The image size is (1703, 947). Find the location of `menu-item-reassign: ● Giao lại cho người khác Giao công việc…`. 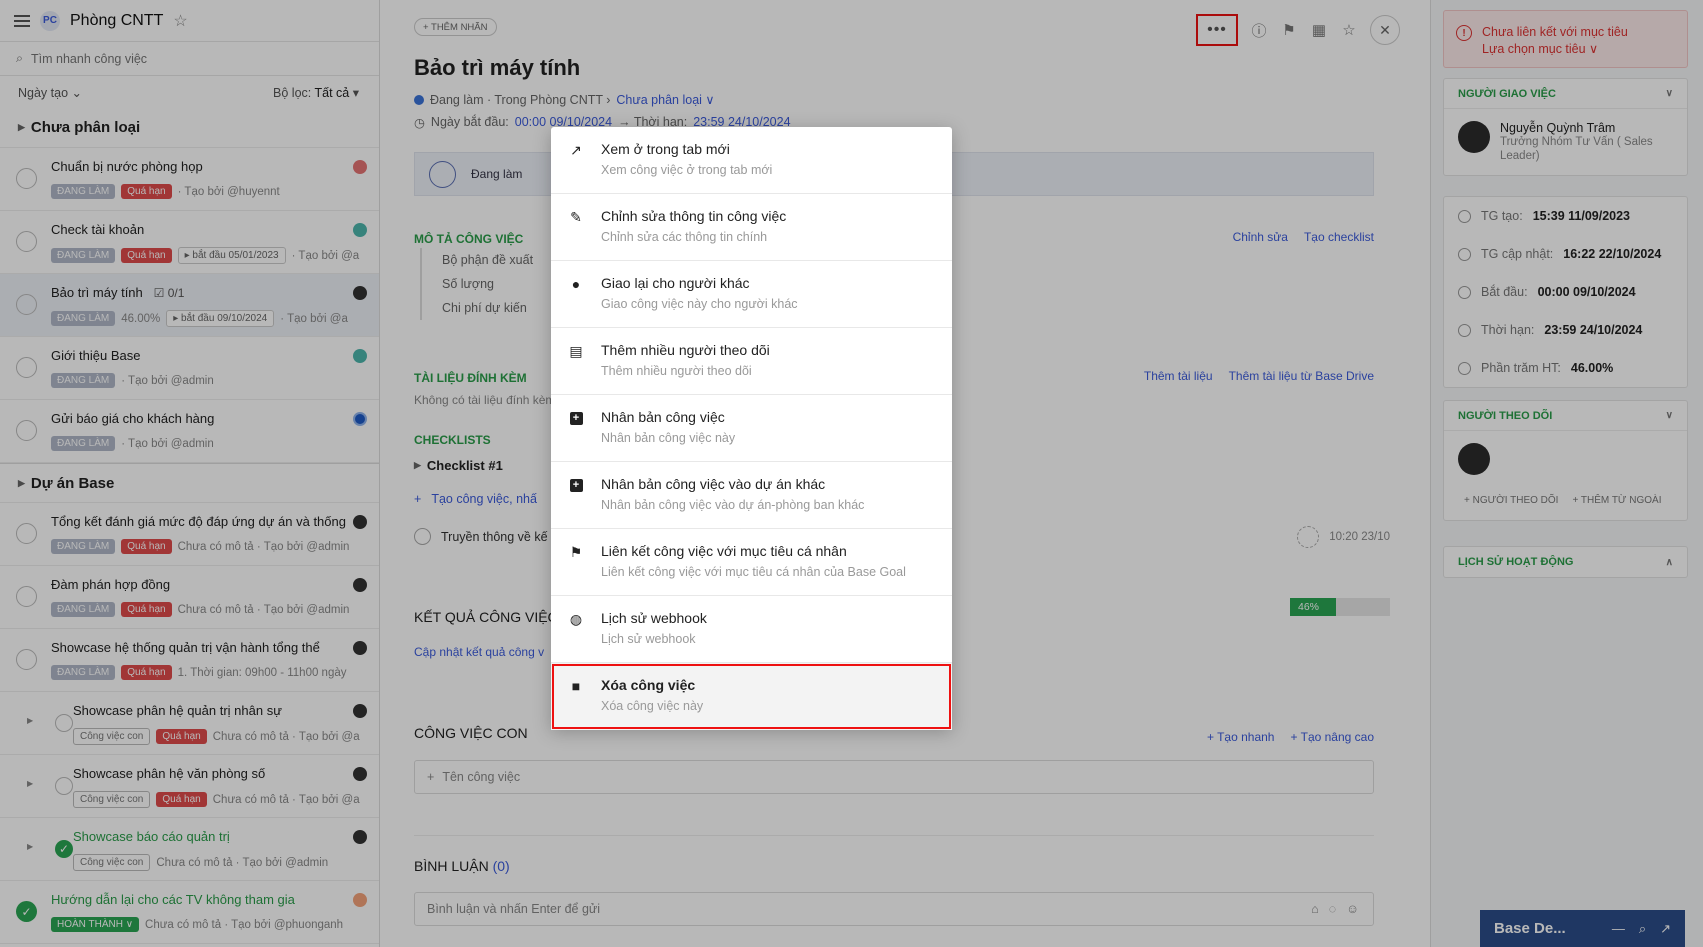

menu-item-reassign: ● Giao lại cho người khác Giao công việc… is located at coordinates (751, 294).